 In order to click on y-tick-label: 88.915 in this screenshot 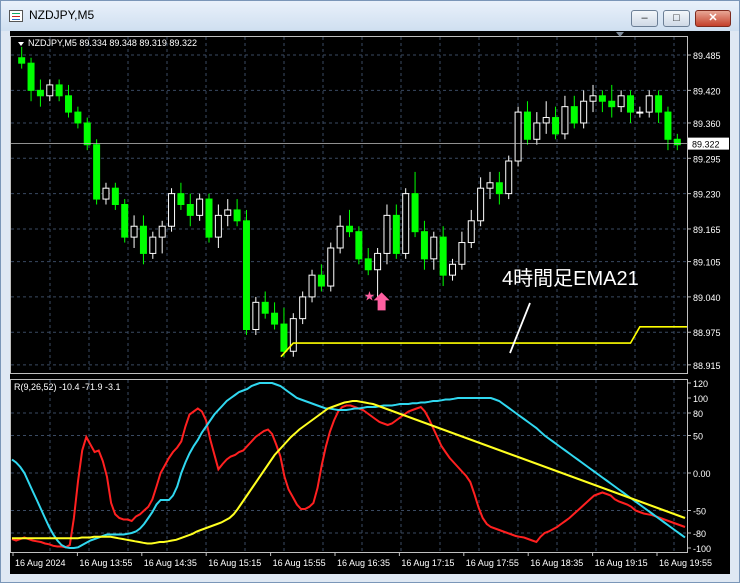, I will do `click(707, 366)`.